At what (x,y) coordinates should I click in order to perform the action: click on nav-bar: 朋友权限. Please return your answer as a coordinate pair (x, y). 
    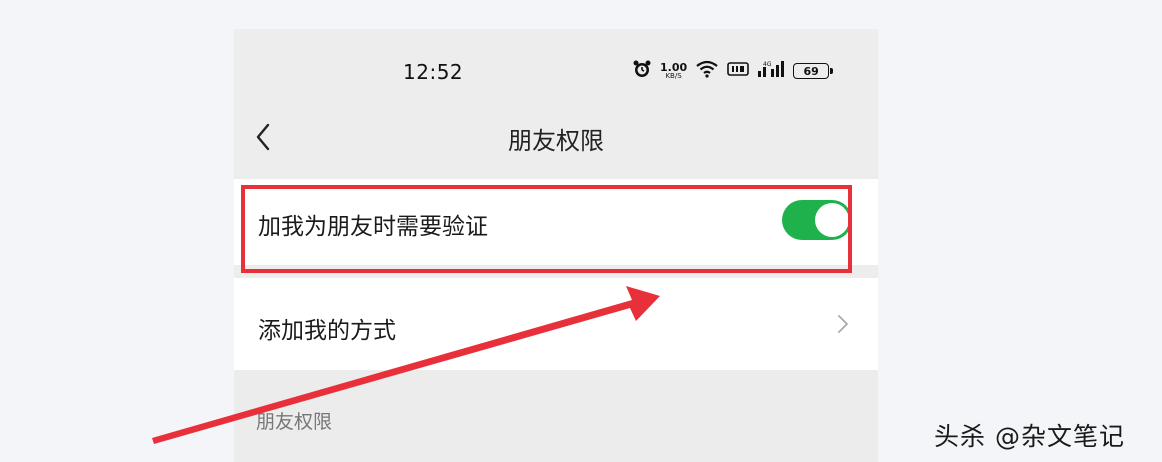
    Looking at the image, I should click on (556, 142).